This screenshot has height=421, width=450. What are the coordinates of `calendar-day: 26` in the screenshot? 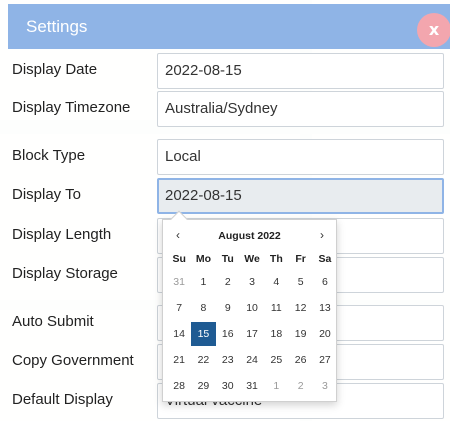 It's located at (300, 360).